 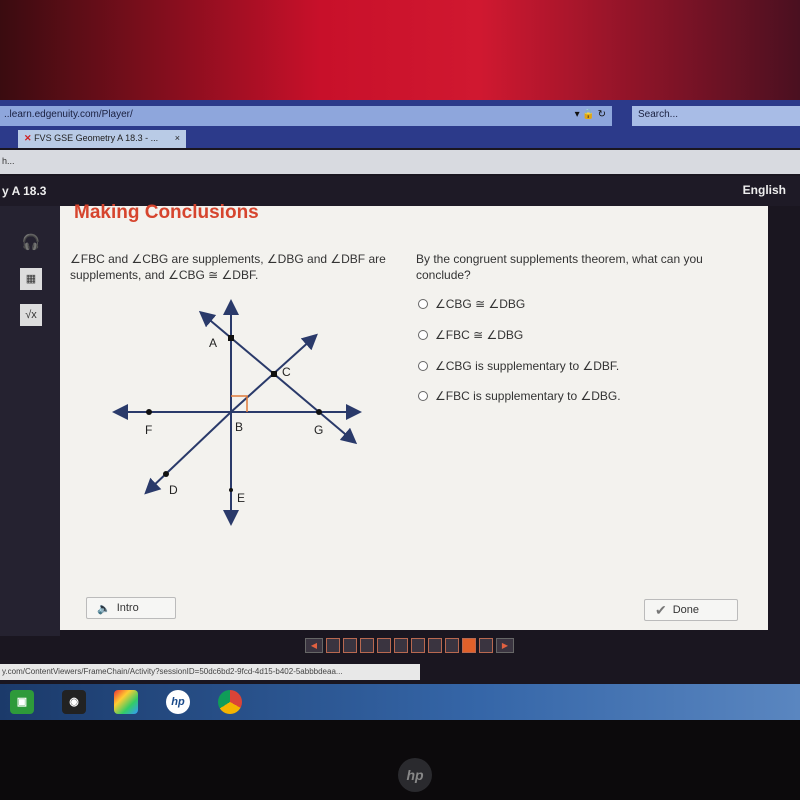 What do you see at coordinates (590, 114) in the screenshot?
I see `lock-refresh-icons: ▾ 🔒 ↻` at bounding box center [590, 114].